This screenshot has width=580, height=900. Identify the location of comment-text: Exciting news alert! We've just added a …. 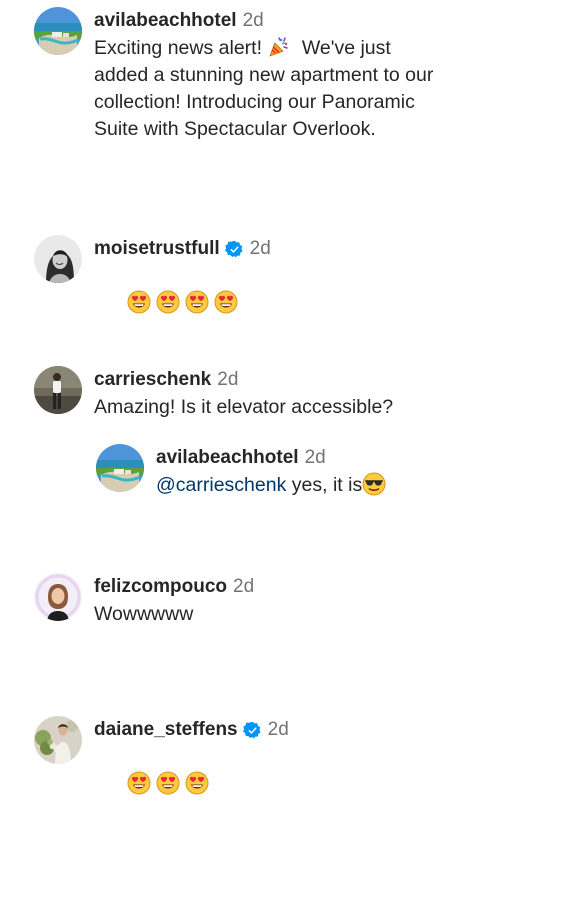
(266, 87).